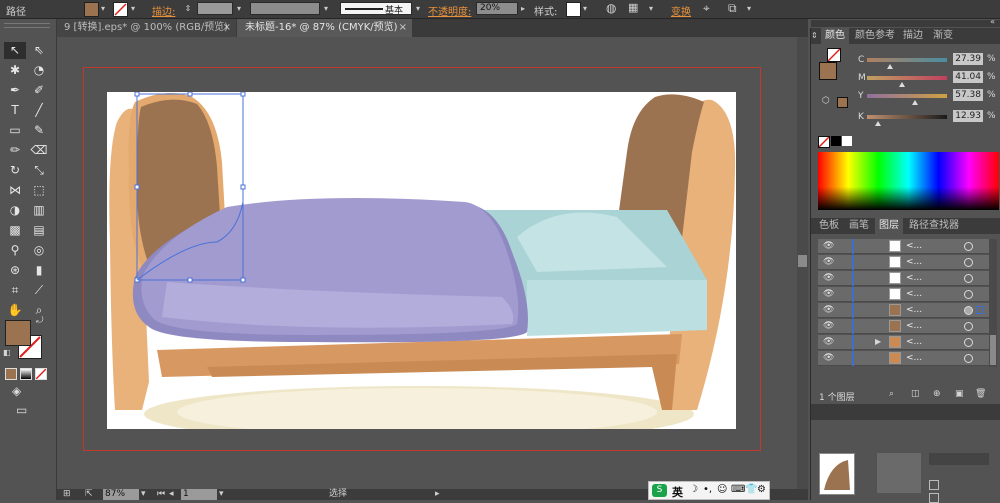 This screenshot has height=503, width=1000. Describe the element at coordinates (15, 70) in the screenshot. I see `magic-wand-tool-icon: ✱` at that location.